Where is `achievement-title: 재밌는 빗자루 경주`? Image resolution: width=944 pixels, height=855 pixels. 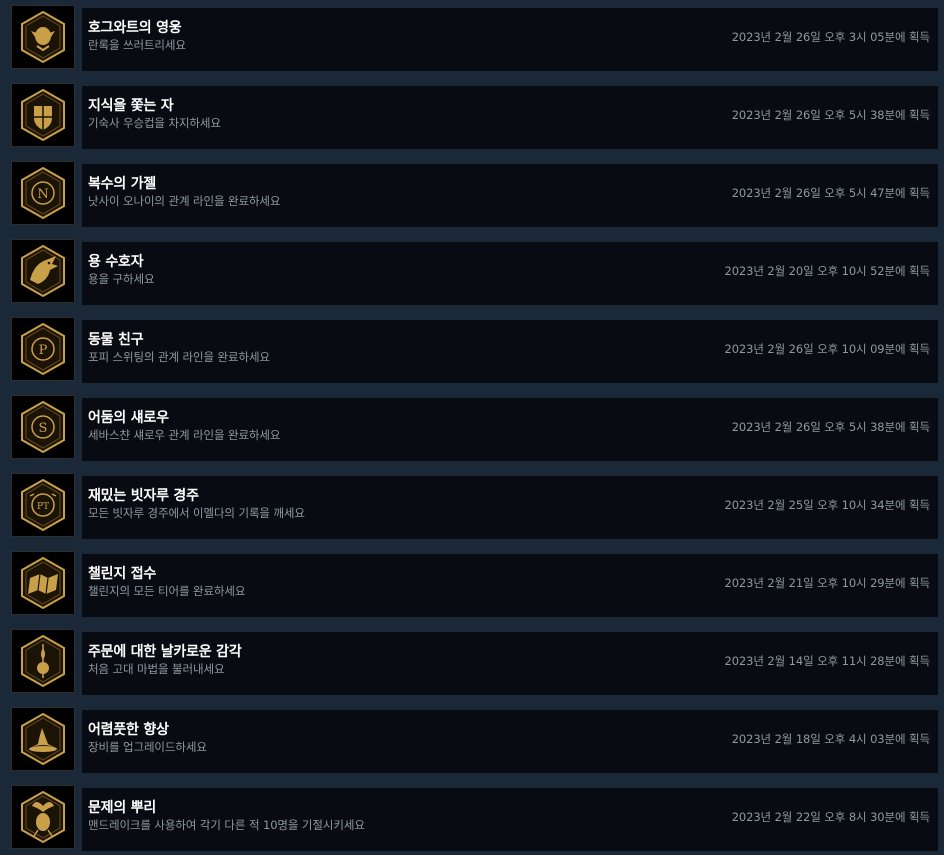 achievement-title: 재밌는 빗자루 경주 is located at coordinates (143, 496).